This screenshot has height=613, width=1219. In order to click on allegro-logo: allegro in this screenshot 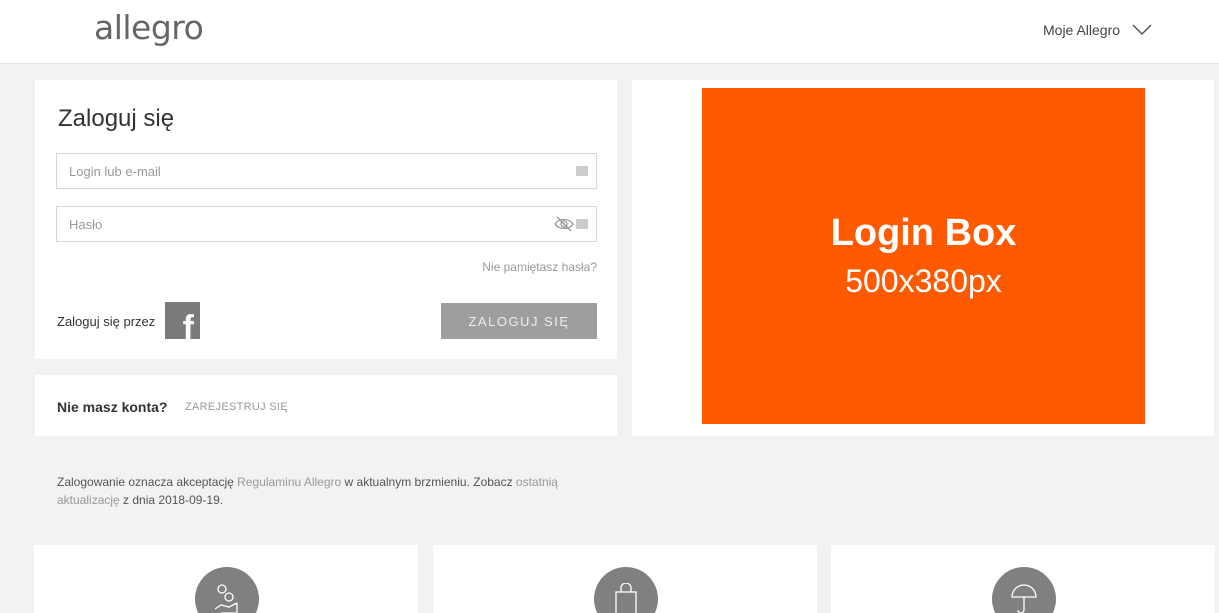, I will do `click(149, 27)`.